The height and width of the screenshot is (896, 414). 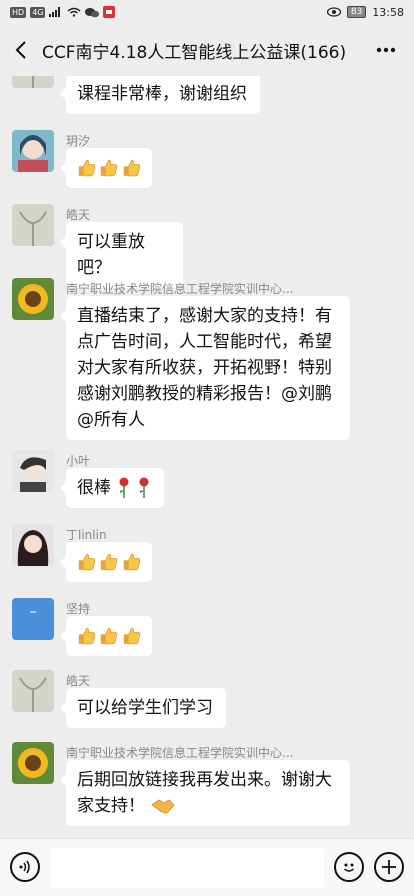 I want to click on status-right: 83 13:58, so click(x=365, y=12).